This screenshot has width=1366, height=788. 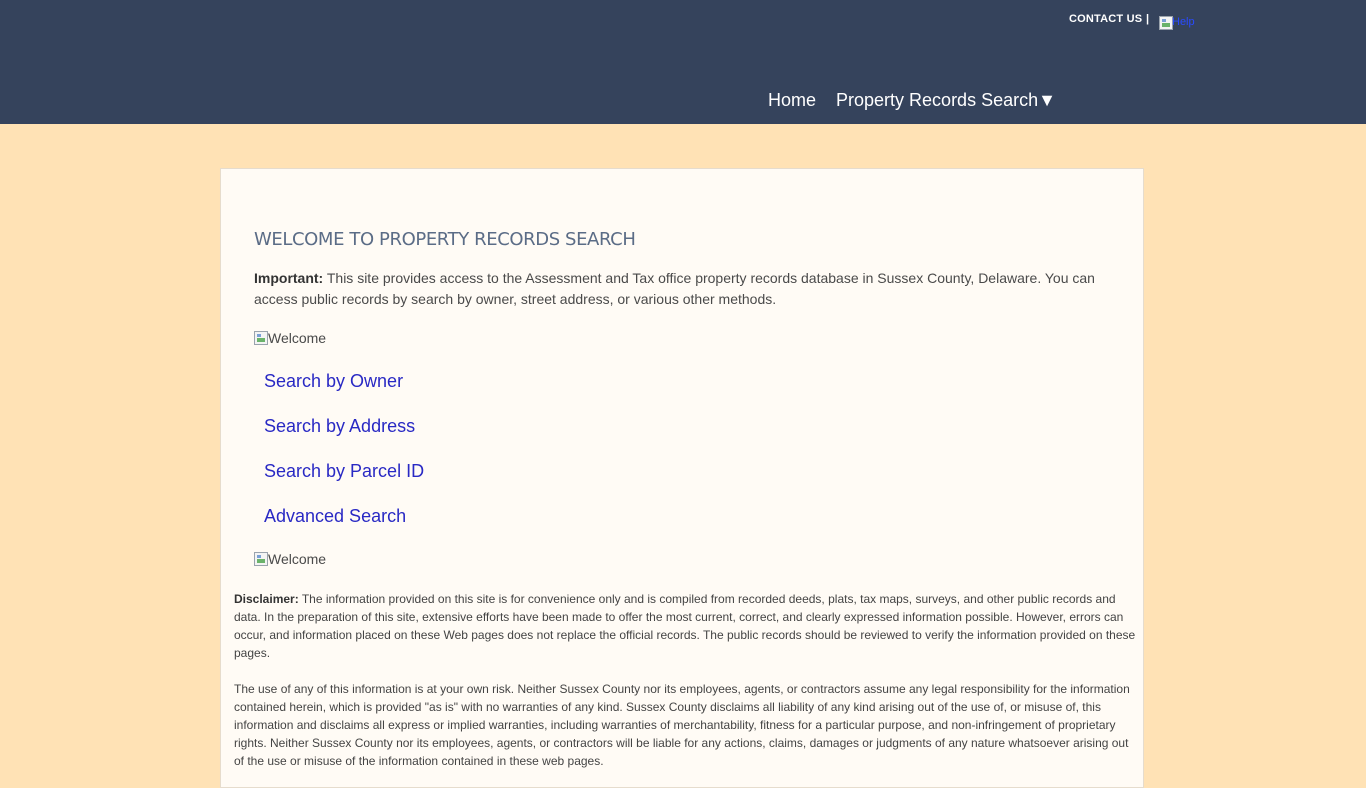 What do you see at coordinates (937, 100) in the screenshot?
I see `nav-property-records-search-label: Property Records Search` at bounding box center [937, 100].